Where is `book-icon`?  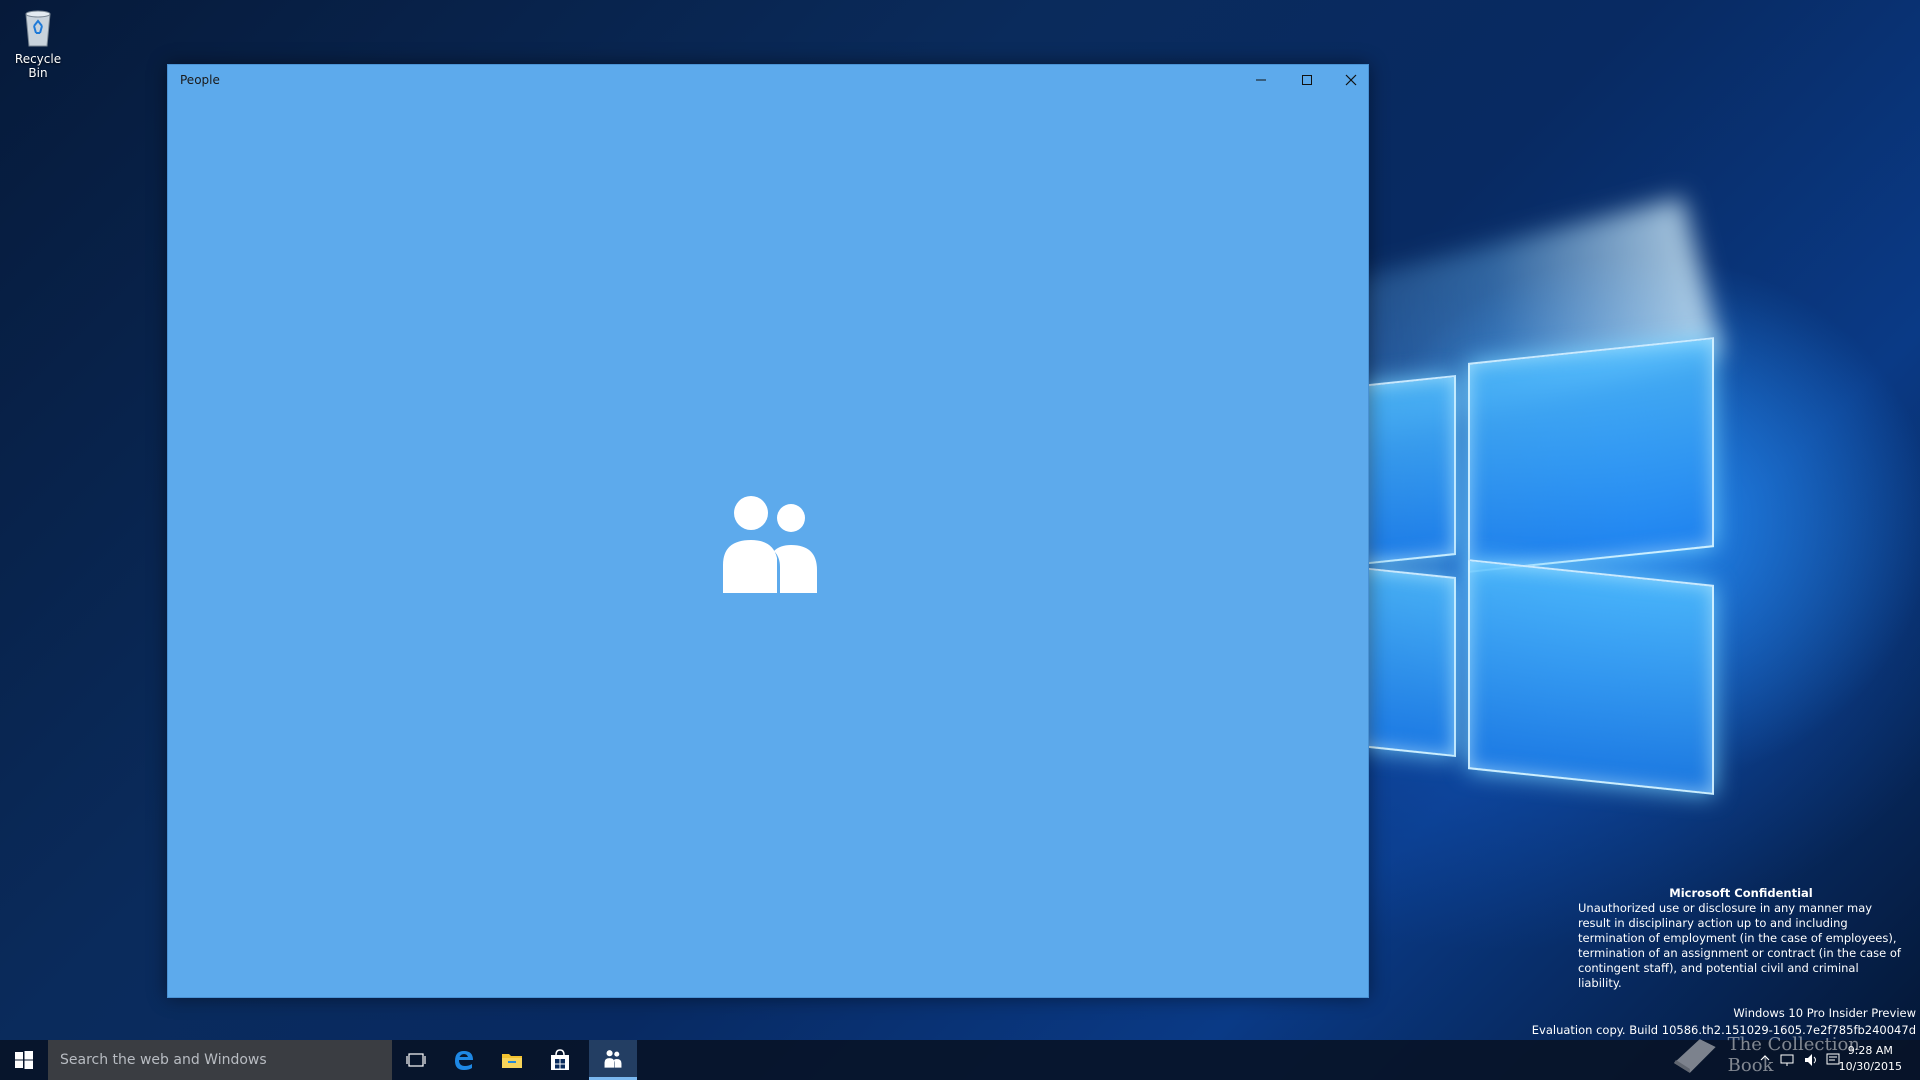
book-icon is located at coordinates (1694, 1056).